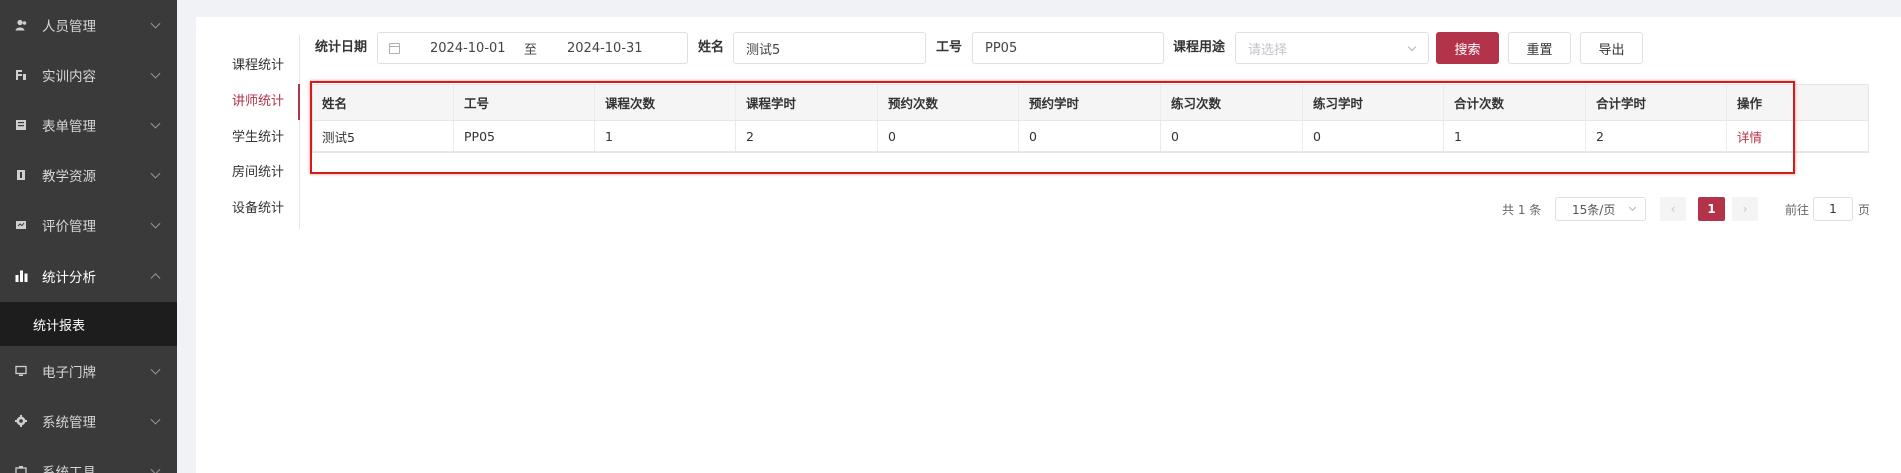  I want to click on goto-prefix: 前往, so click(1797, 209).